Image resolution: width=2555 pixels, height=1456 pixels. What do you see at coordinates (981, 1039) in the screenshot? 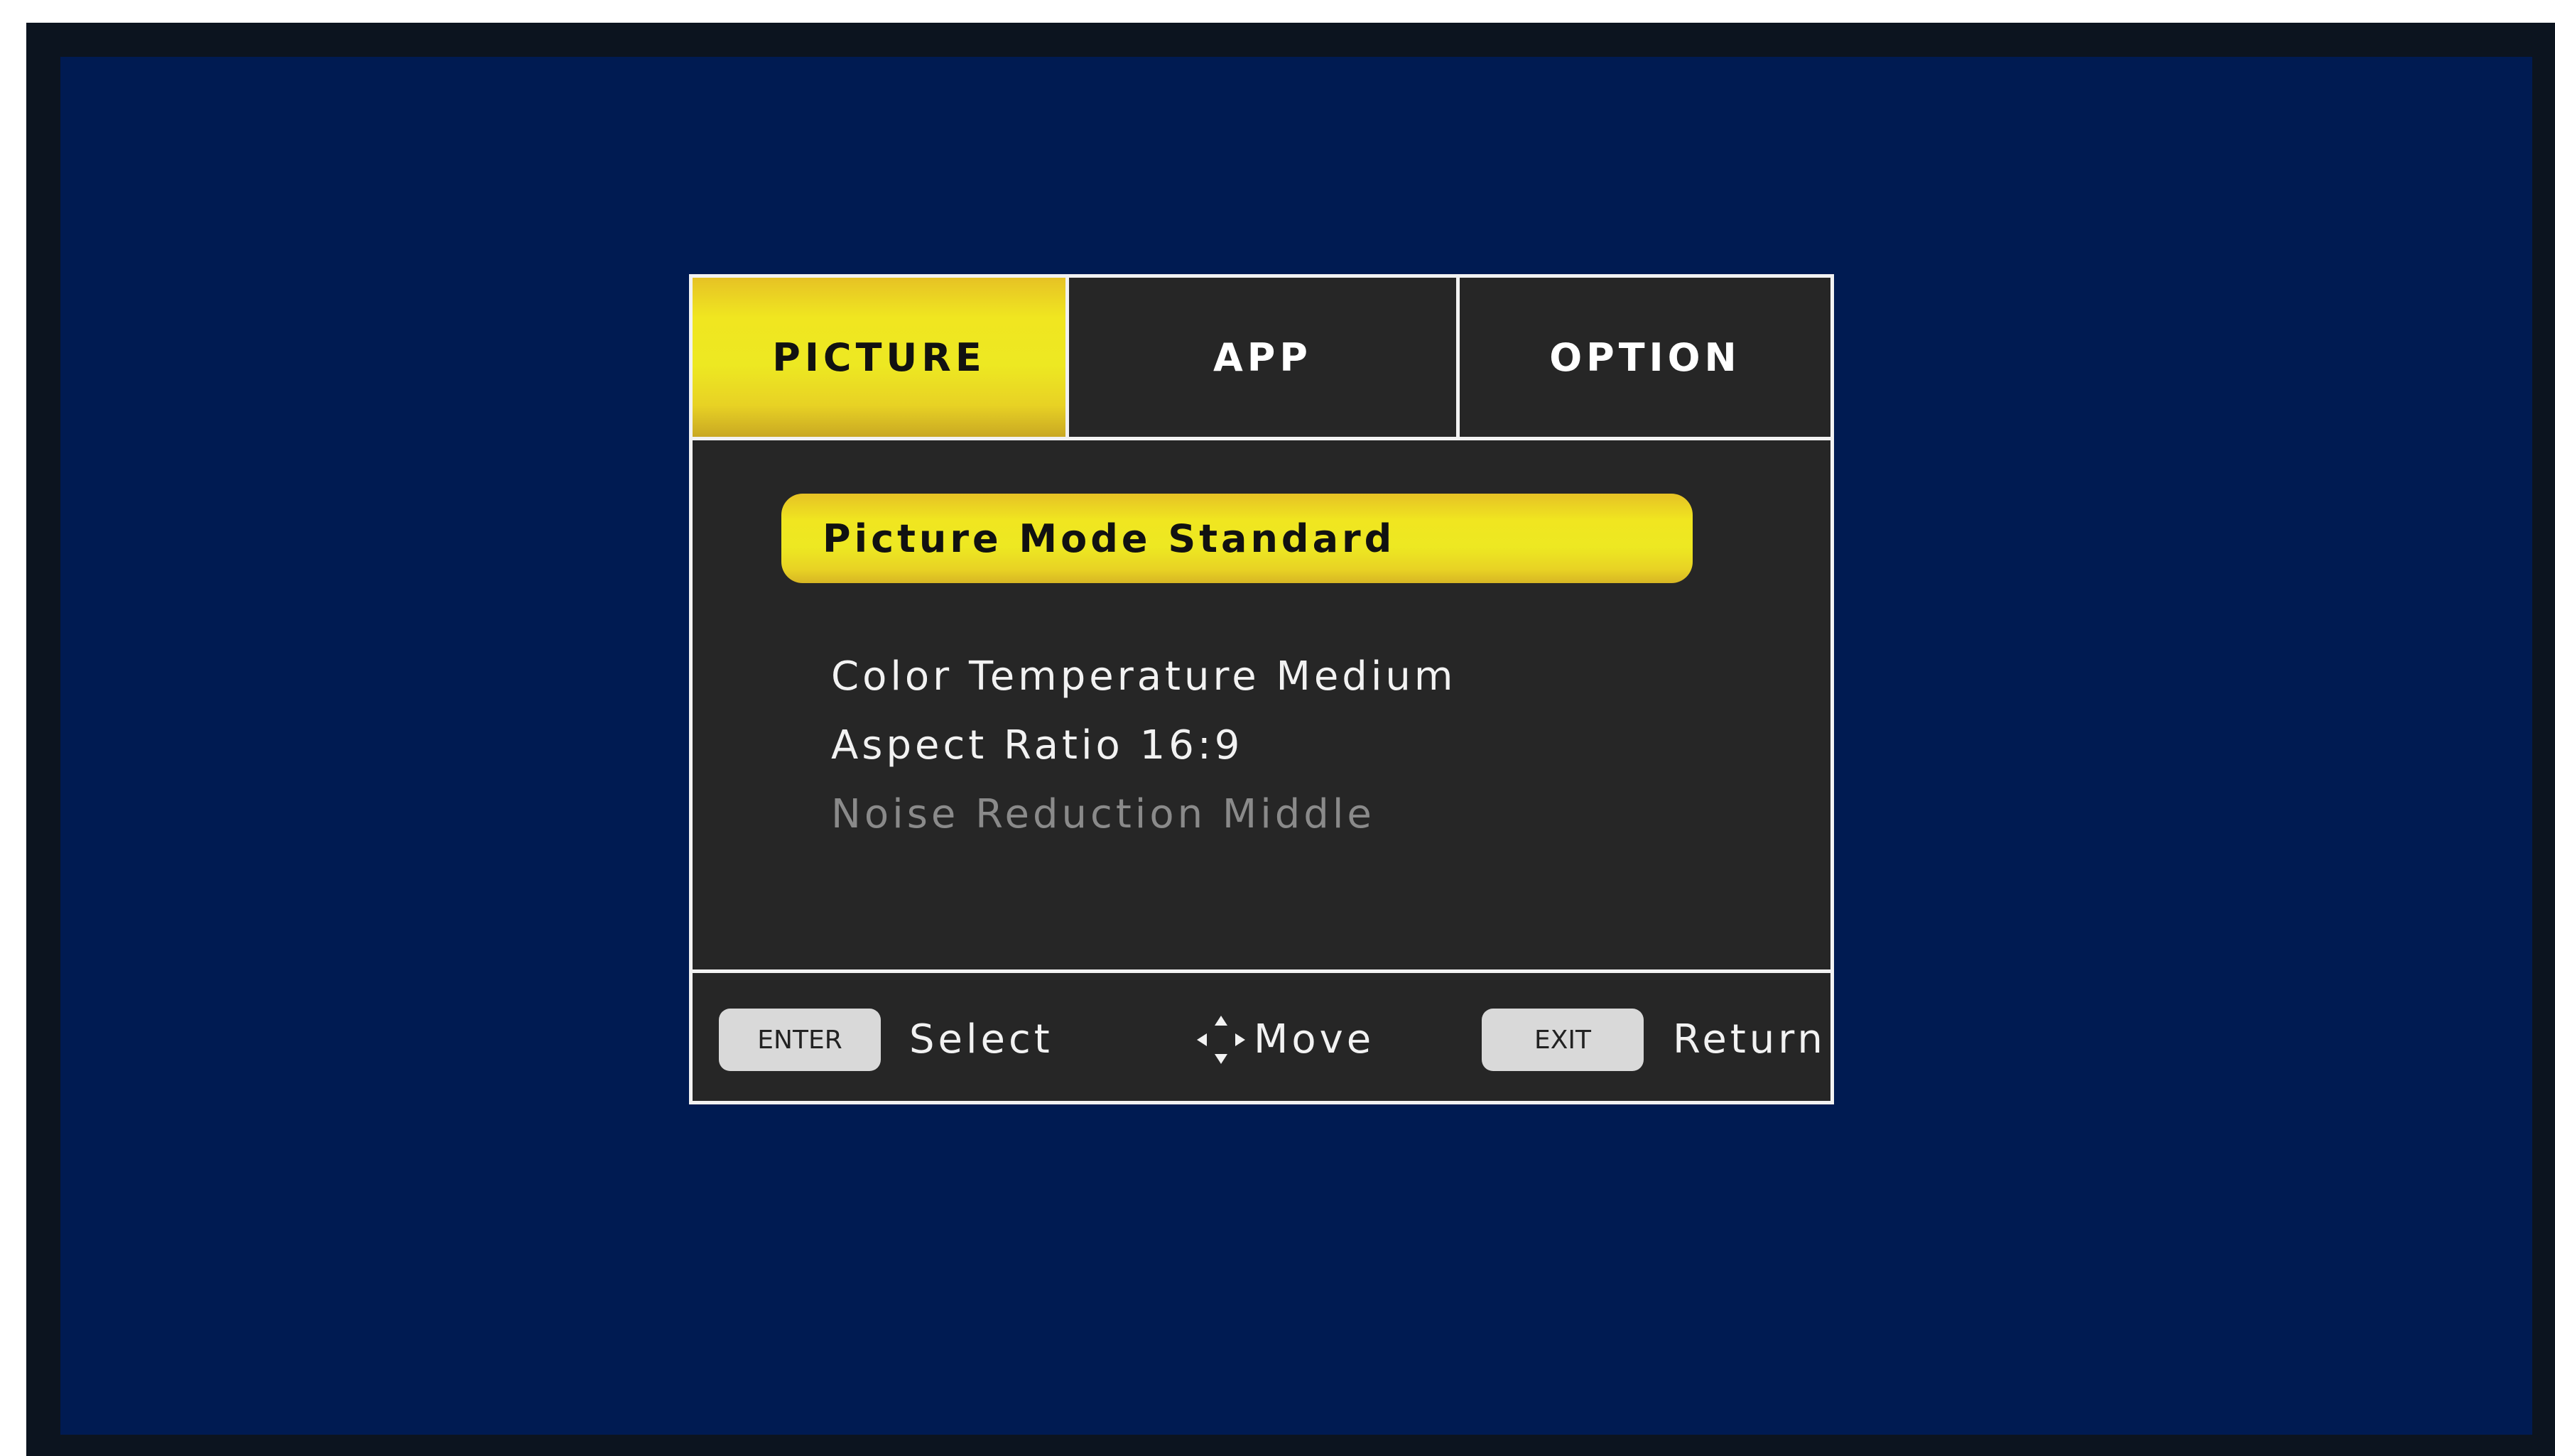
I see `select-hint: Select` at bounding box center [981, 1039].